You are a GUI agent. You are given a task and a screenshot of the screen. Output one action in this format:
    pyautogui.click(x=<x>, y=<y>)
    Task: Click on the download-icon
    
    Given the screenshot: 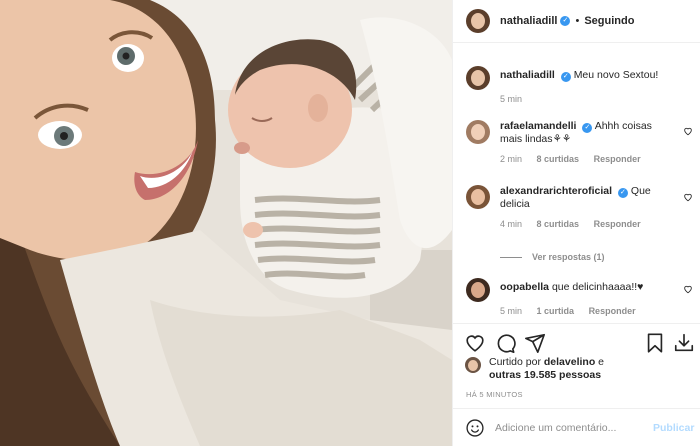 What is the action you would take?
    pyautogui.click(x=684, y=343)
    